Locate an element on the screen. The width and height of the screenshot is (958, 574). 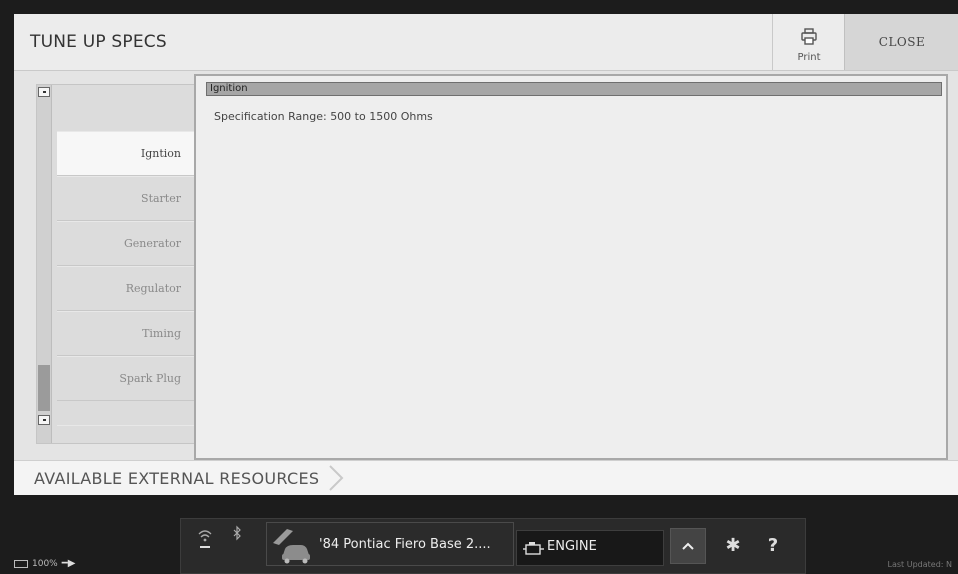
print-button: Print is located at coordinates (808, 42).